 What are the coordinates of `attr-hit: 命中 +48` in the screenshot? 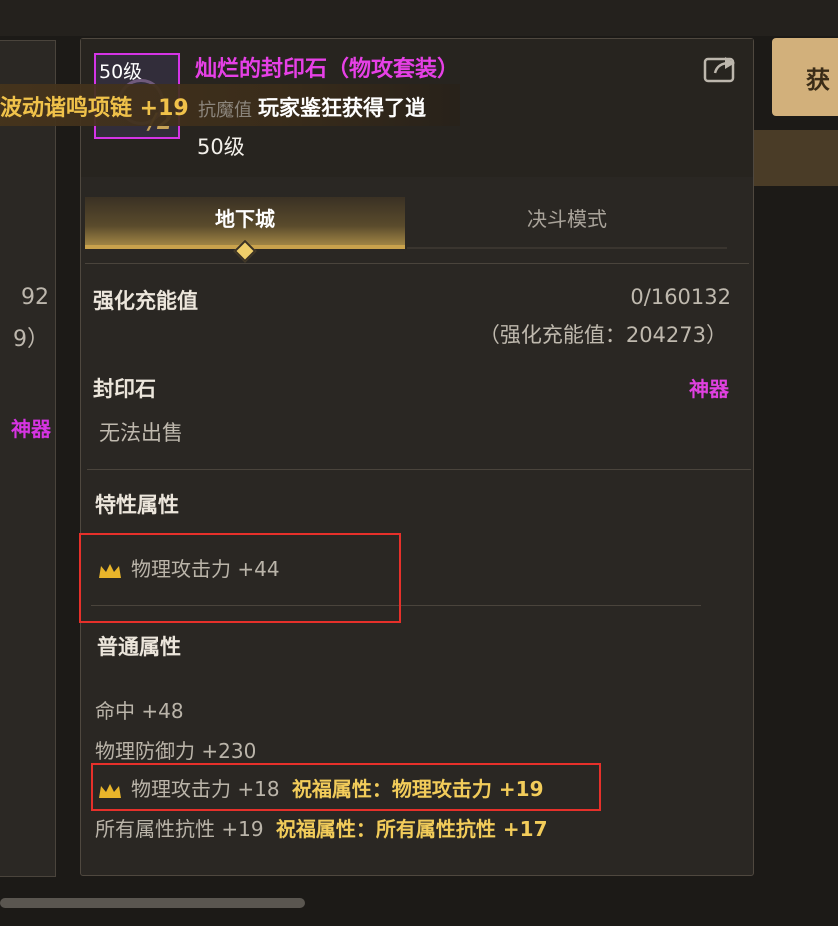 It's located at (139, 711).